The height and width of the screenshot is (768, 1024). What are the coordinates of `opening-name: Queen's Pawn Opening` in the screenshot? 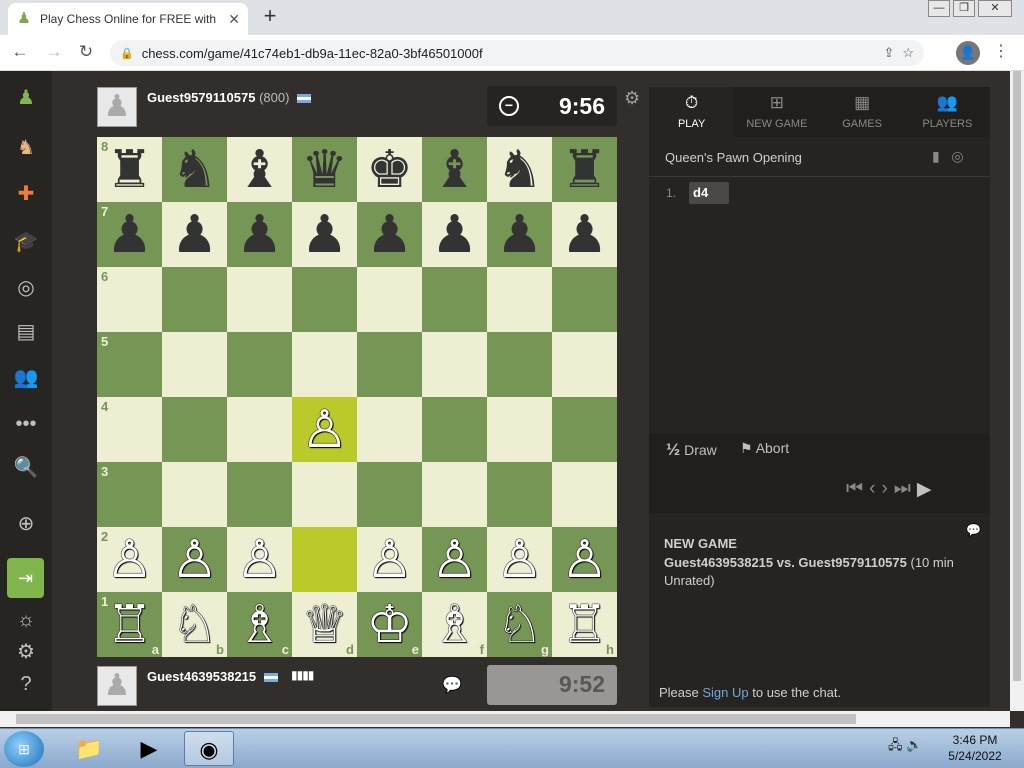 It's located at (733, 157).